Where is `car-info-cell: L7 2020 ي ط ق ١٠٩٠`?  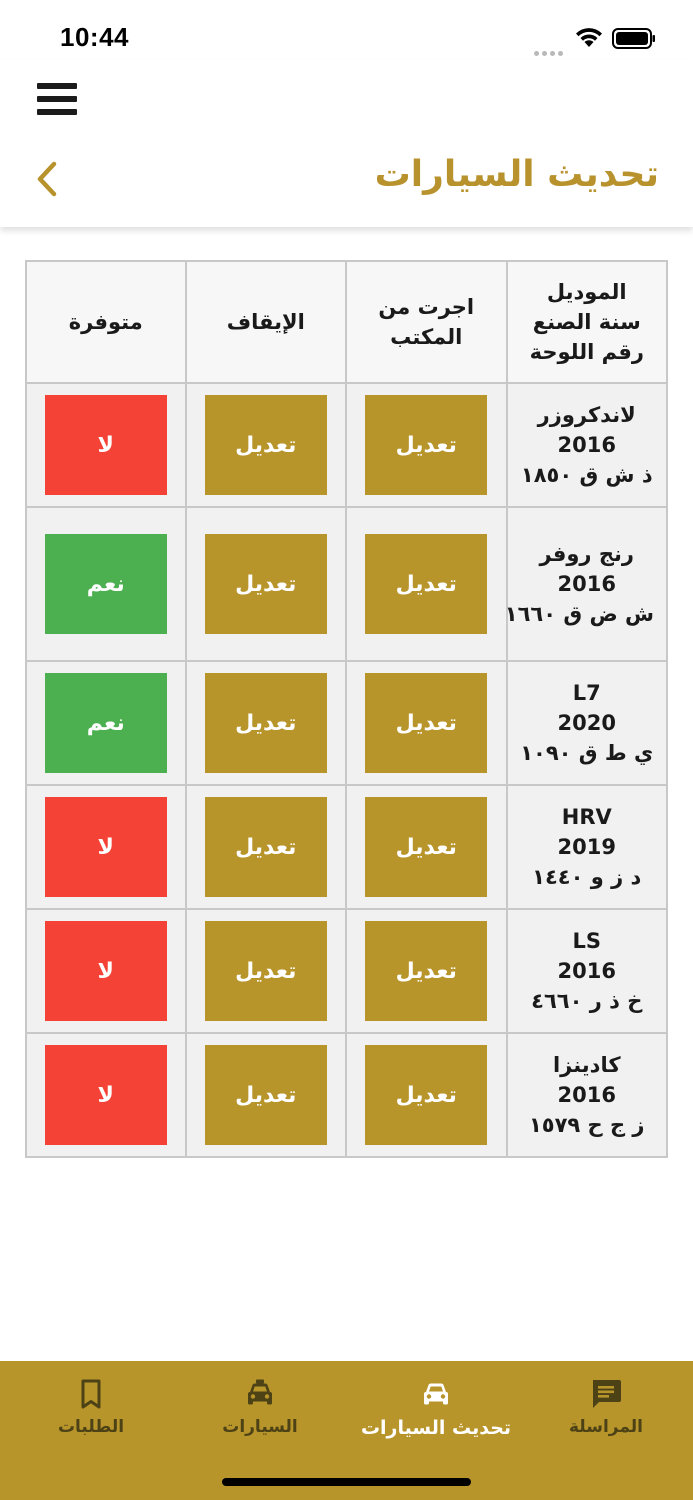 car-info-cell: L7 2020 ي ط ق ١٠٩٠ is located at coordinates (586, 723).